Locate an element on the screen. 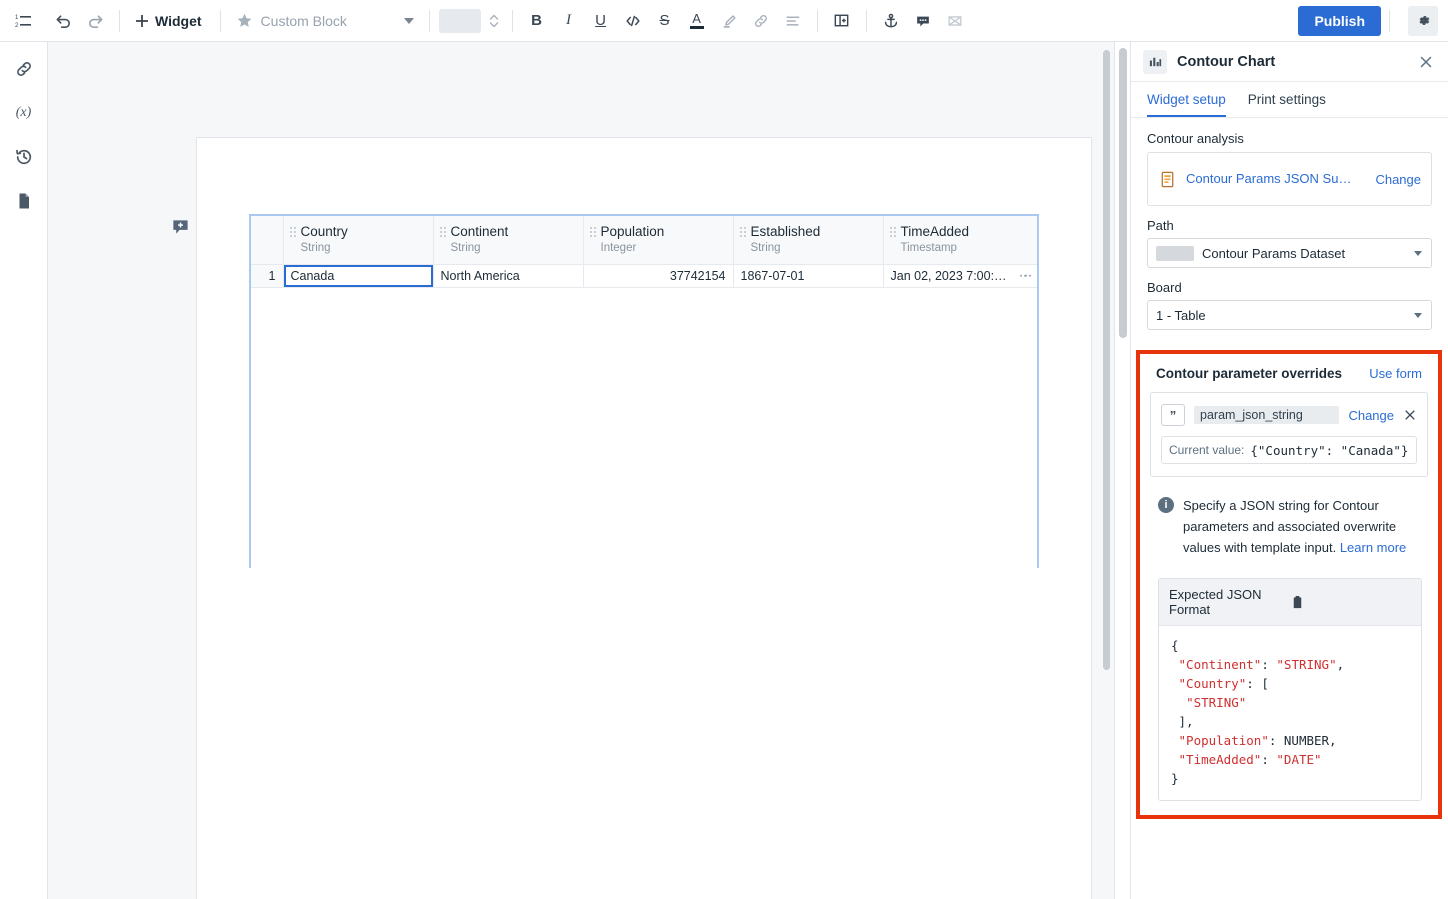 The width and height of the screenshot is (1448, 899). column-type: Integer is located at coordinates (618, 248).